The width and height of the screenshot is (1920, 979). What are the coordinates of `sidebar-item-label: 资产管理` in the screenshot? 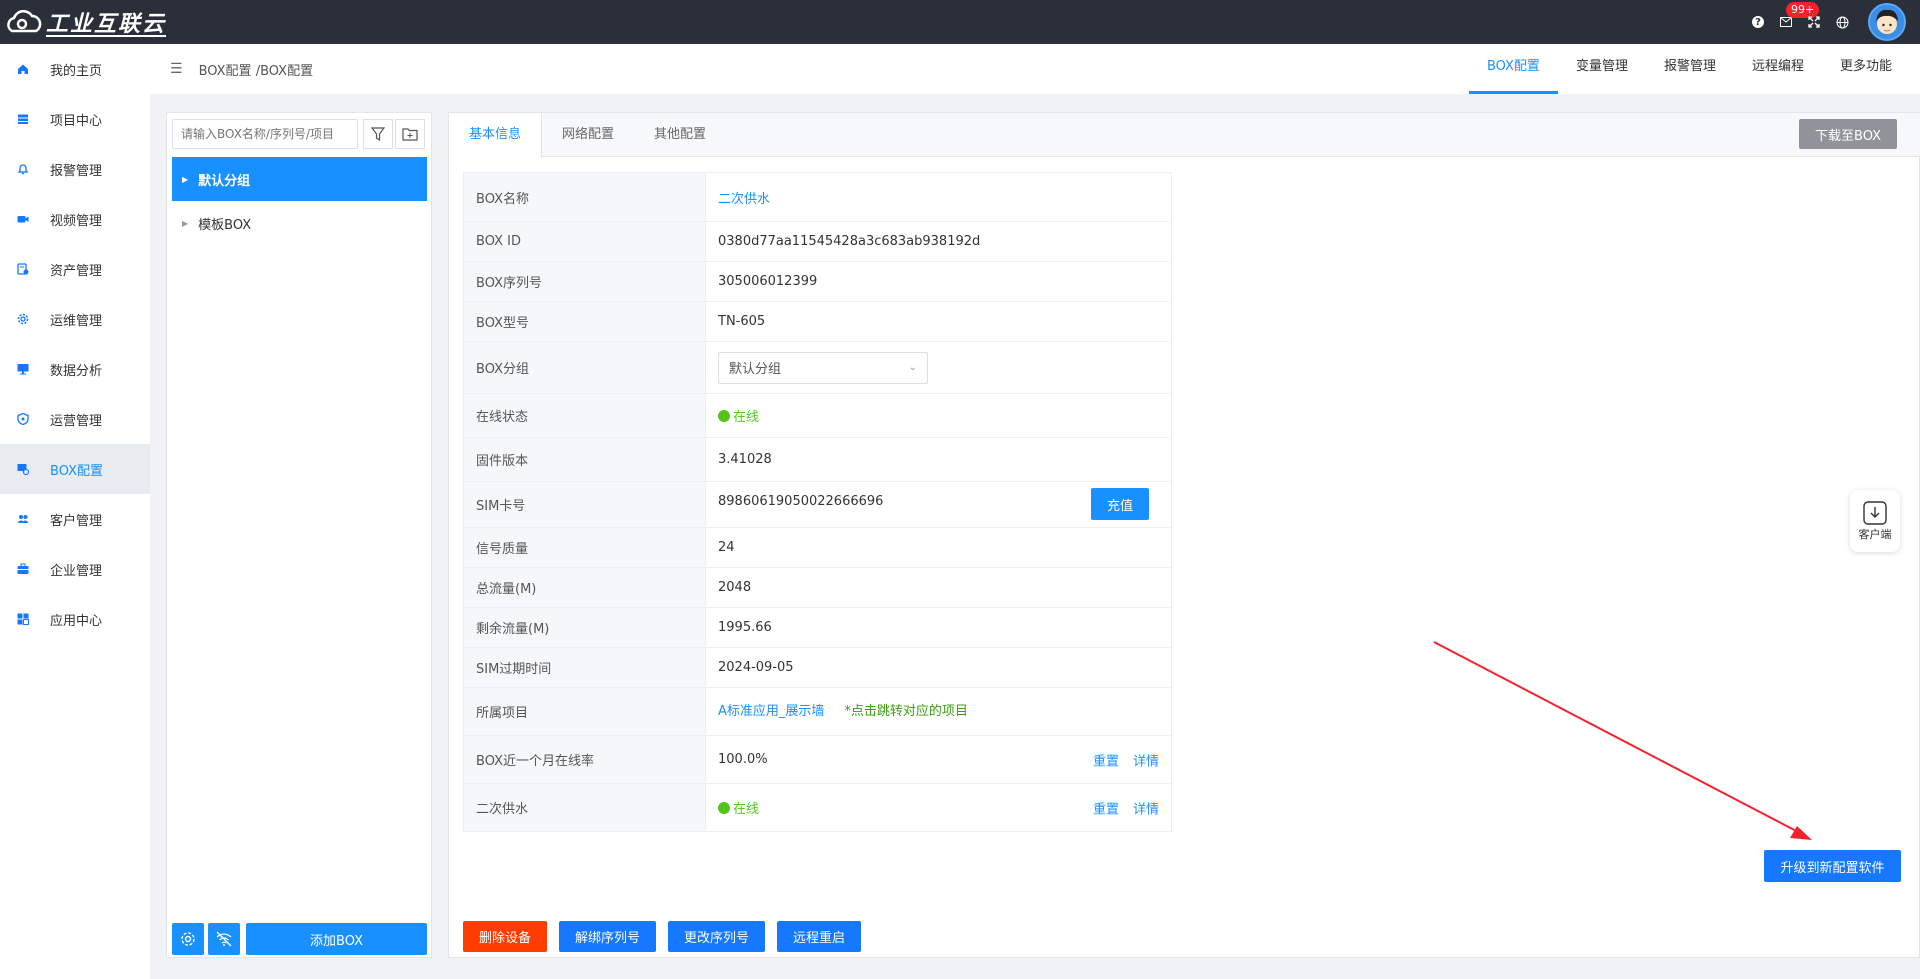 It's located at (76, 271).